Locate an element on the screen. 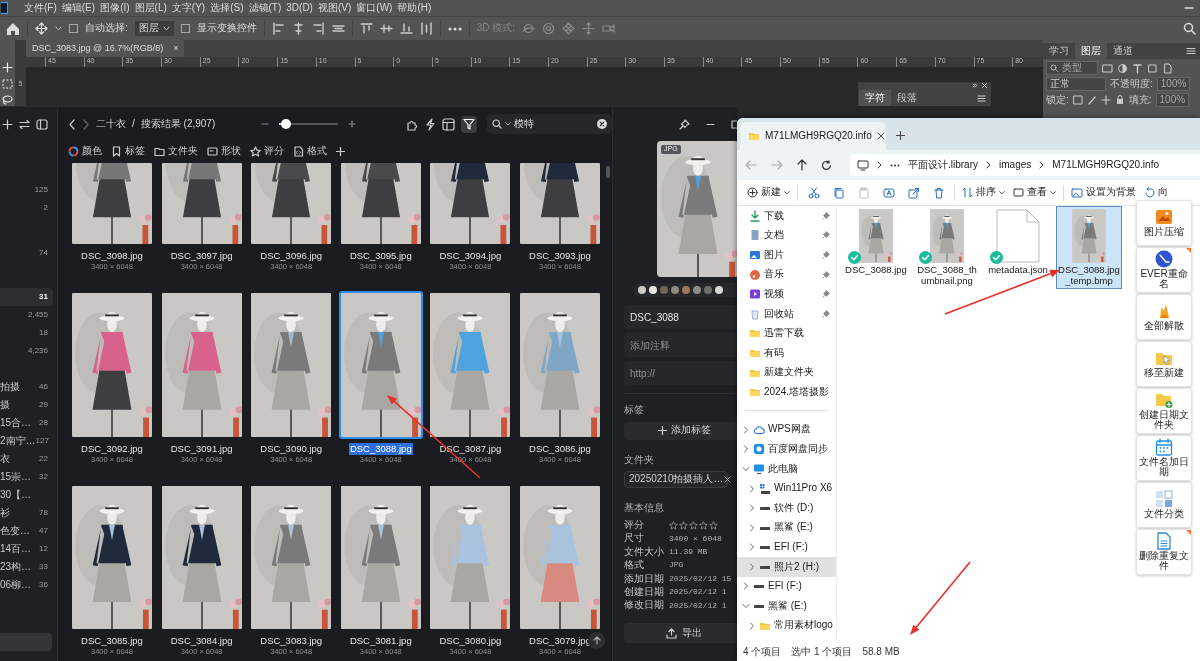 Image resolution: width=1200 pixels, height=661 pixels. layer-dropdown: 图层 is located at coordinates (154, 28).